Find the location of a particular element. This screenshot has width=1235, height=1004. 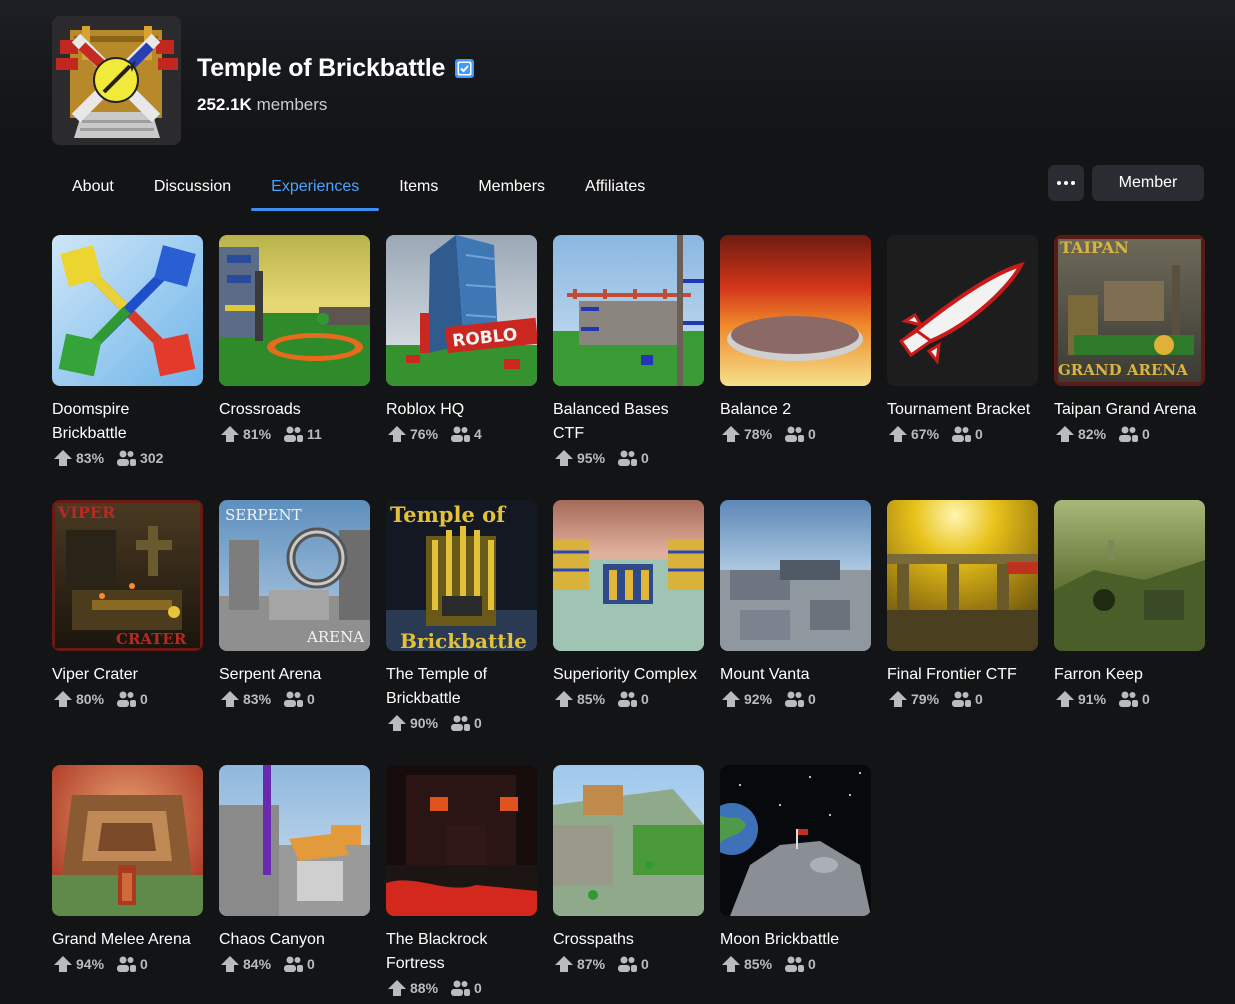

experience-stats: 79% 0 is located at coordinates (963, 699).